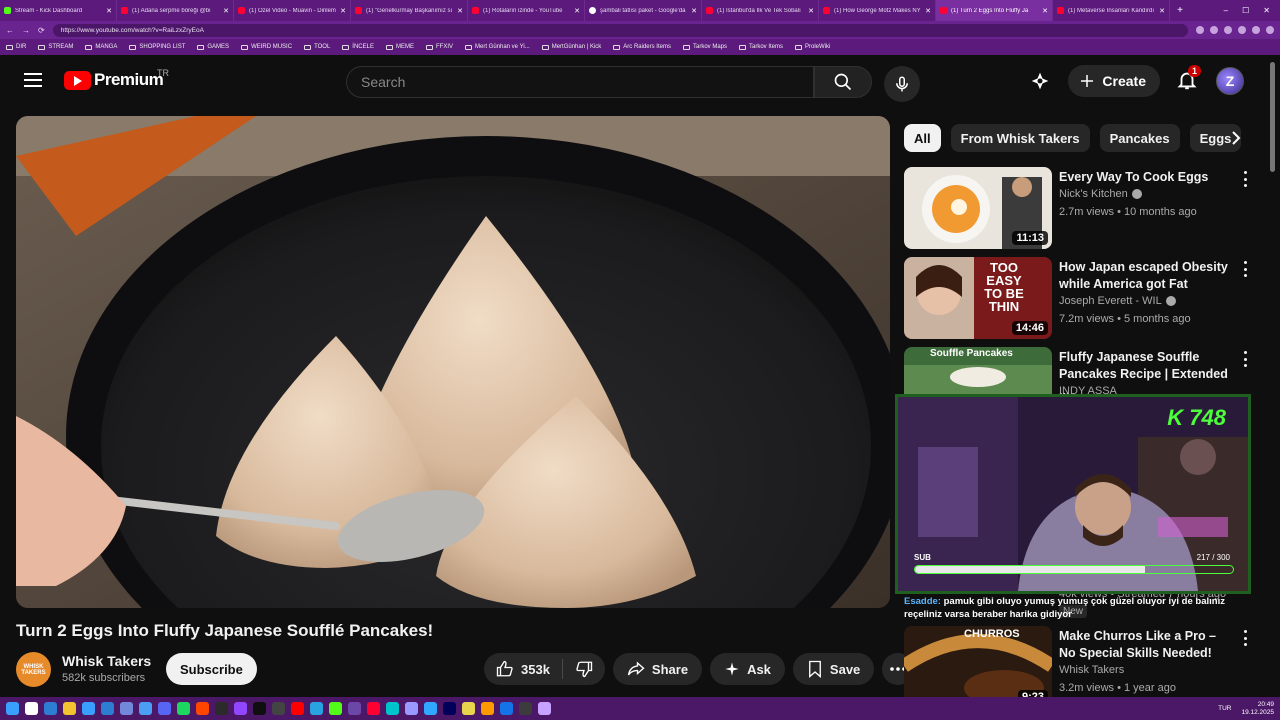 The image size is (1280, 720). Describe the element at coordinates (16, 47) in the screenshot. I see `bookmark-item: DIR` at that location.